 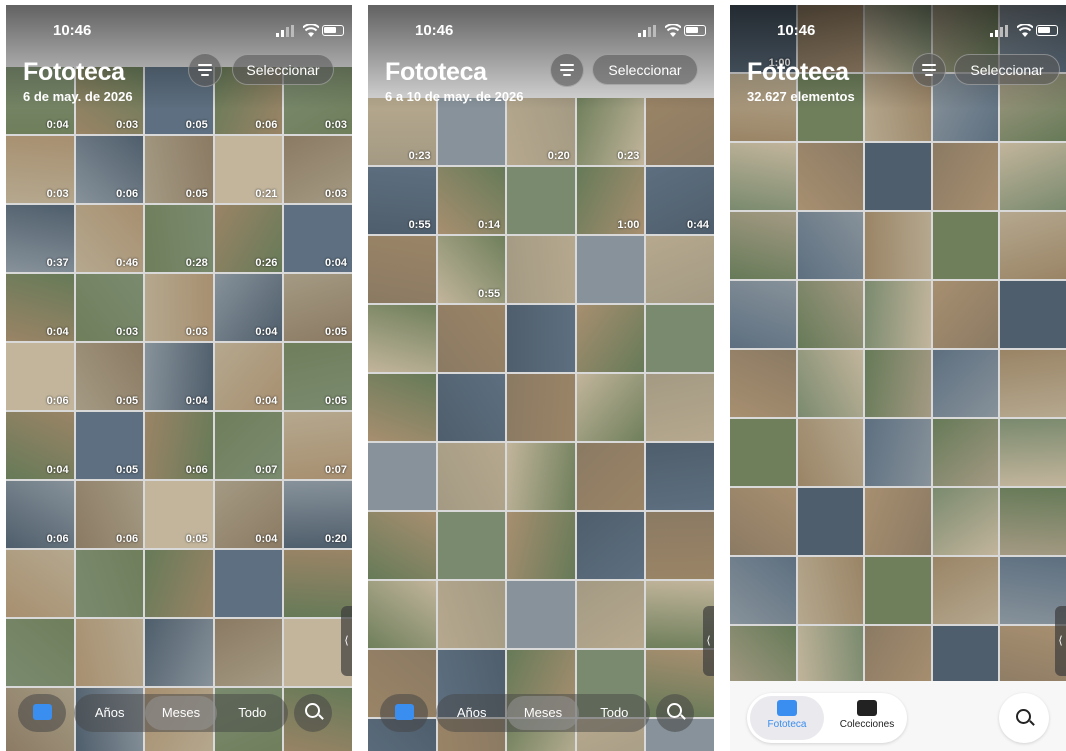 I want to click on photo-thumbnail: 0:14, so click(x=471, y=200).